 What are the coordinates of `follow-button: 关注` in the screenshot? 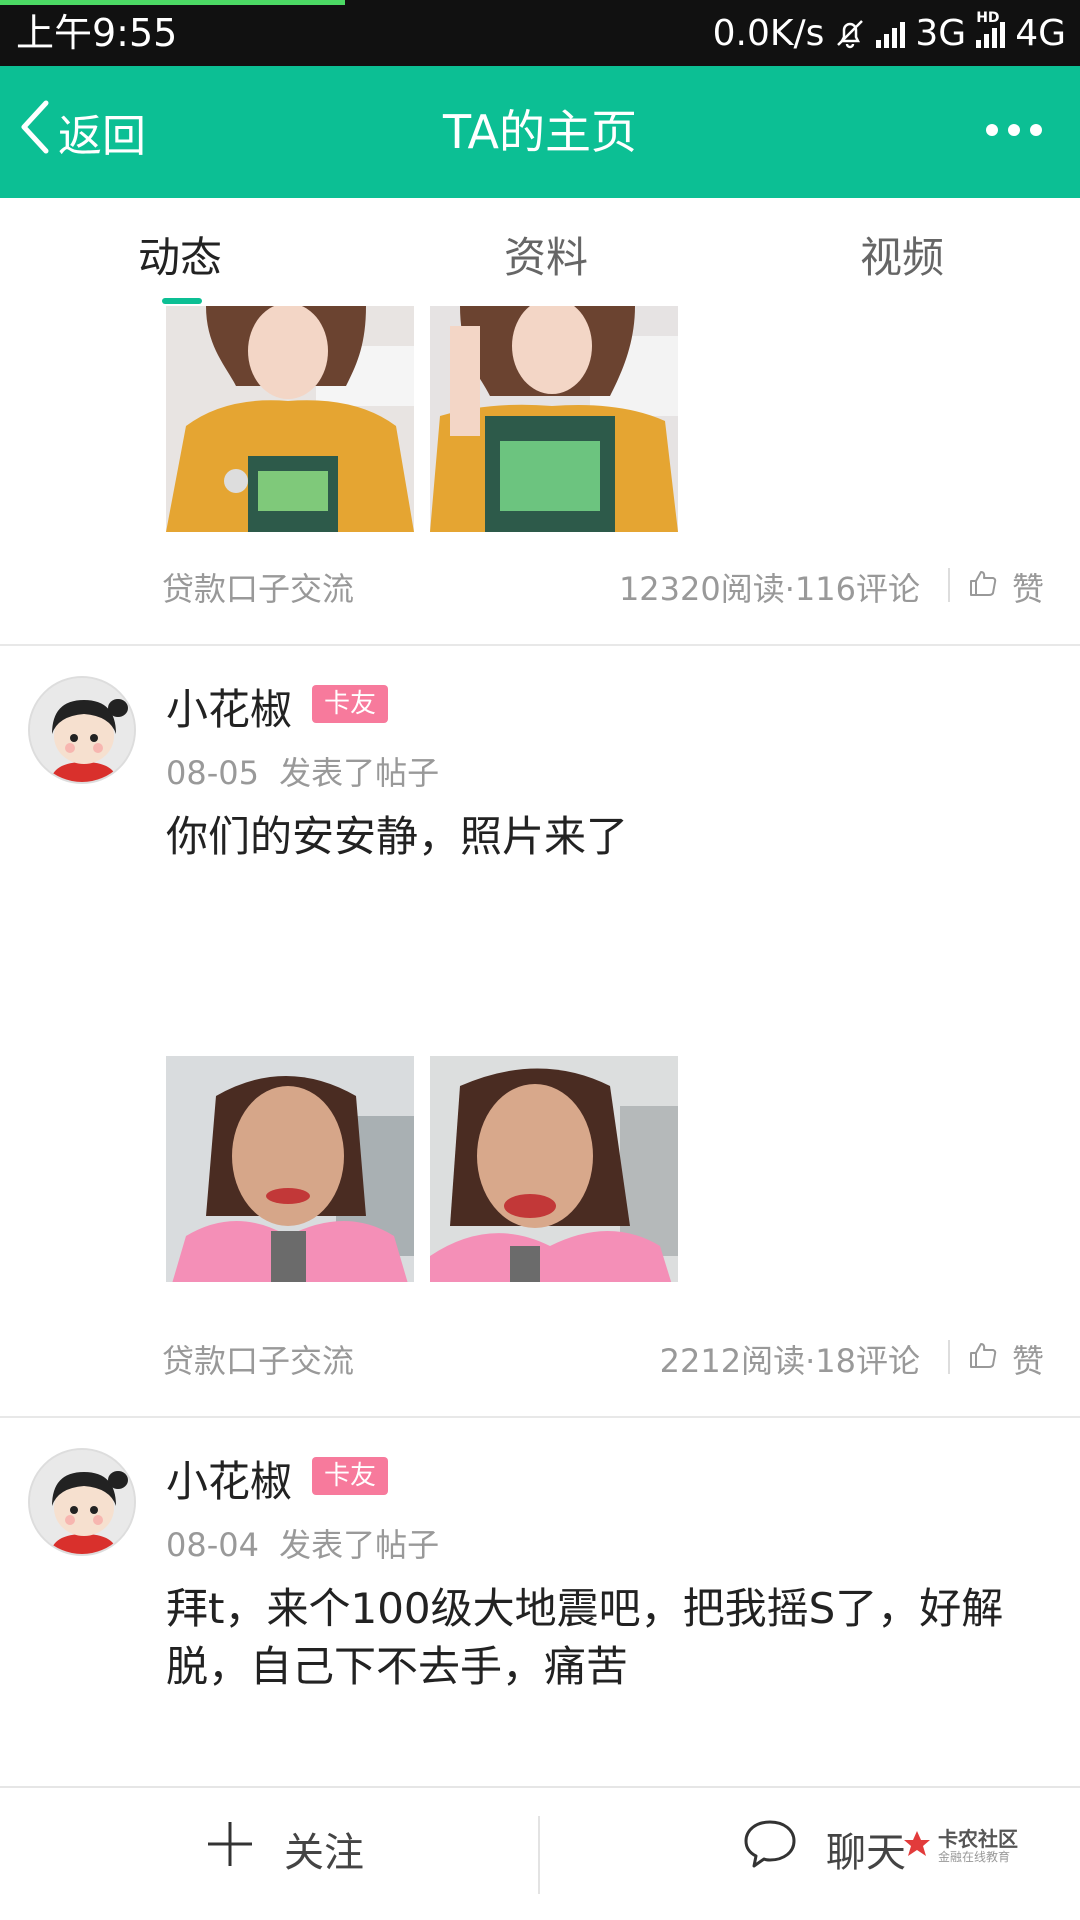 It's located at (284, 1849).